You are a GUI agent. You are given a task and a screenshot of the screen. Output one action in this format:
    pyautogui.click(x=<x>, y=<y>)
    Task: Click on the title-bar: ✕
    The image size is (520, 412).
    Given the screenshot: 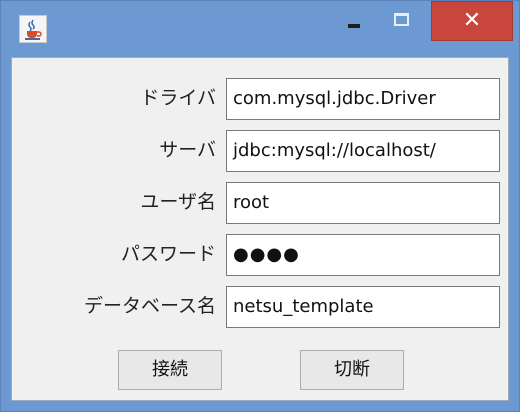 What is the action you would take?
    pyautogui.click(x=260, y=29)
    